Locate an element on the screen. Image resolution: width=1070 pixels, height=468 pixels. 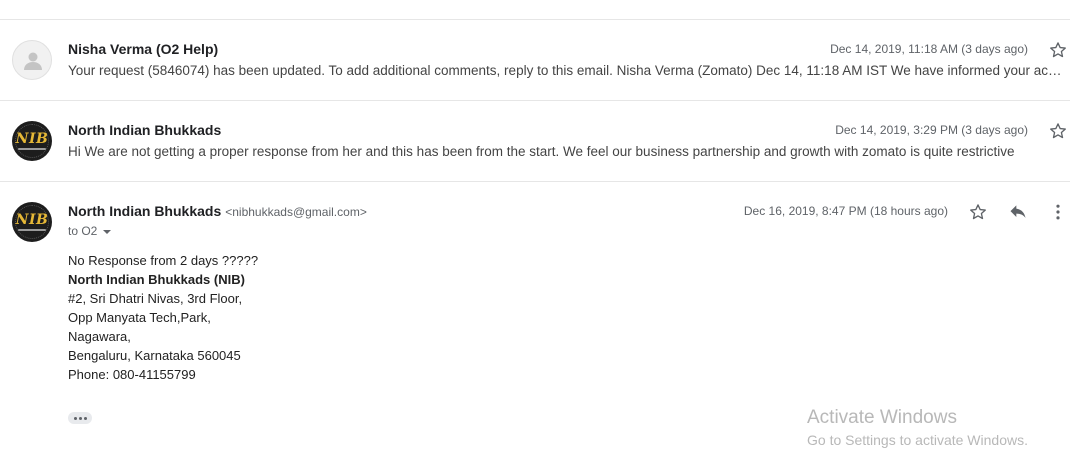
message-date: Dec 14, 2019, 3:29 PM (3 days ago) is located at coordinates (931, 130).